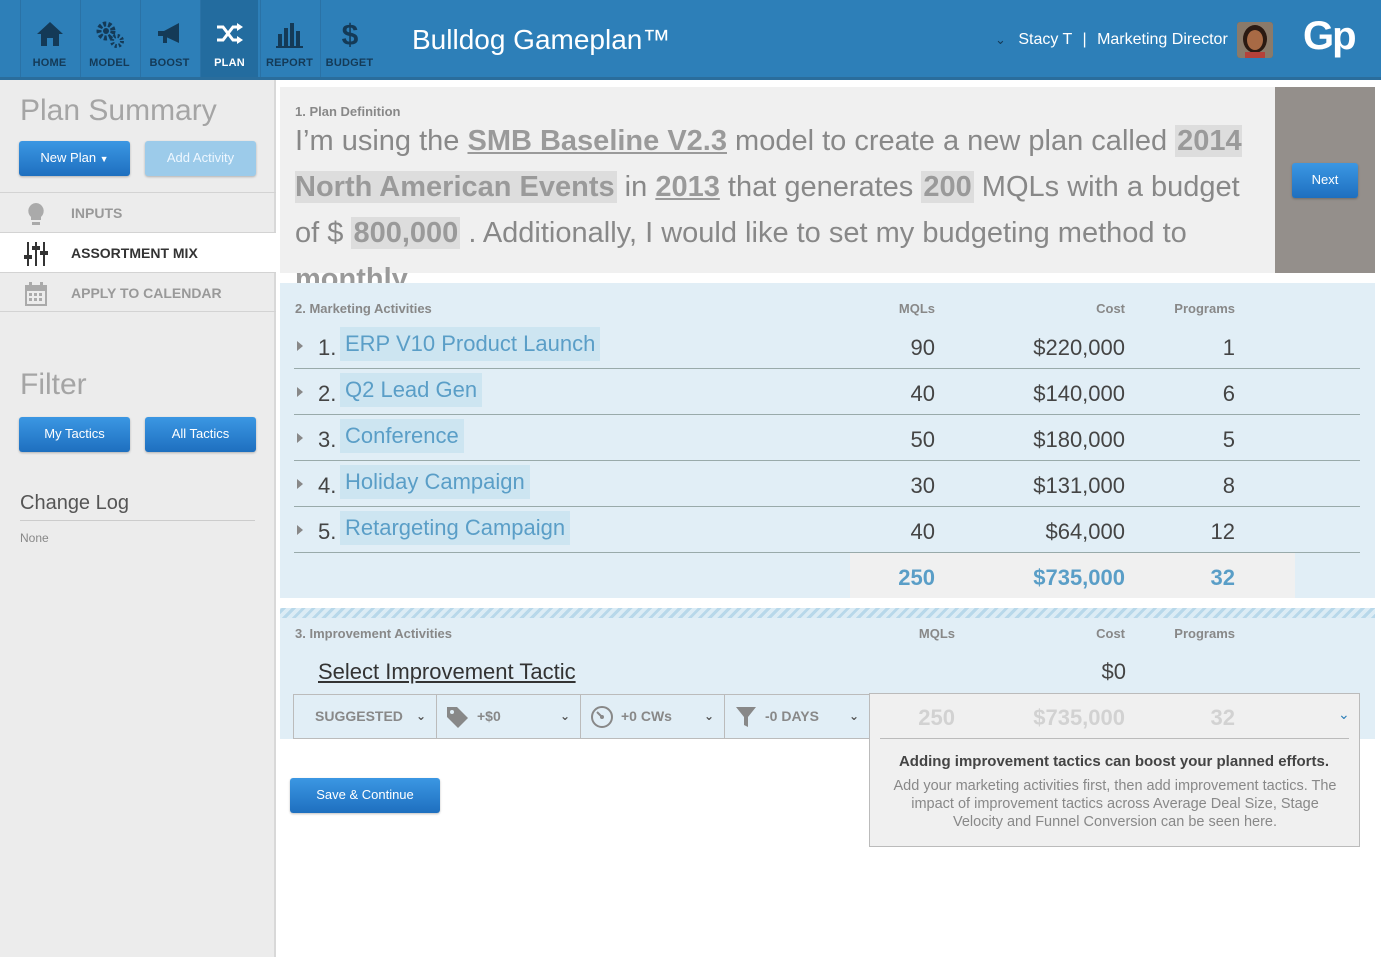  I want to click on activity-programs: 6, so click(1228, 393).